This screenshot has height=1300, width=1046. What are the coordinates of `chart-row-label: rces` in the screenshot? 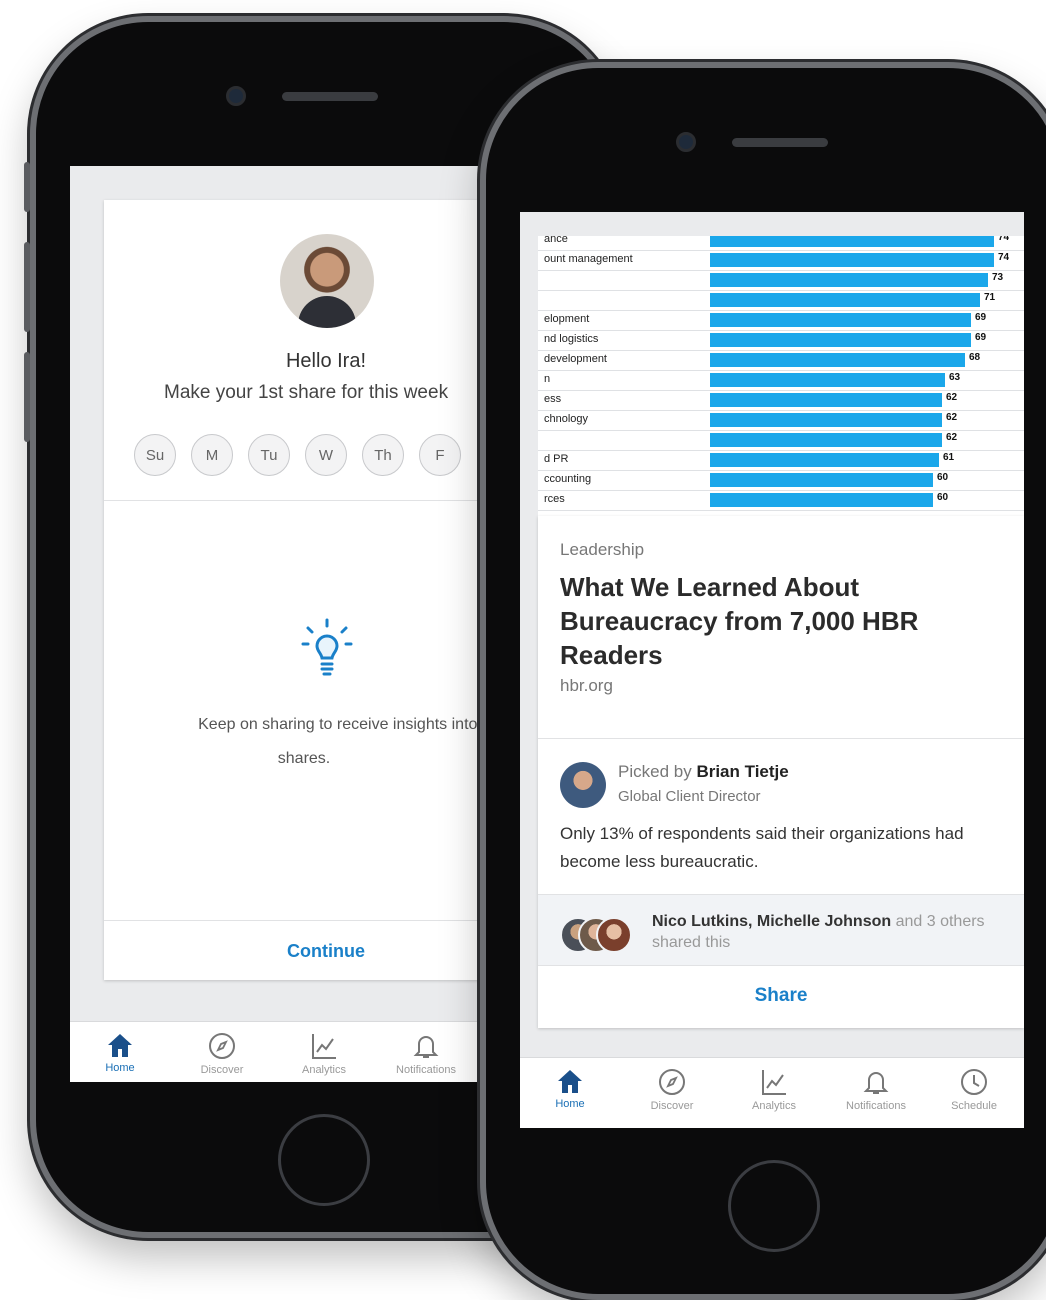 It's located at (554, 499).